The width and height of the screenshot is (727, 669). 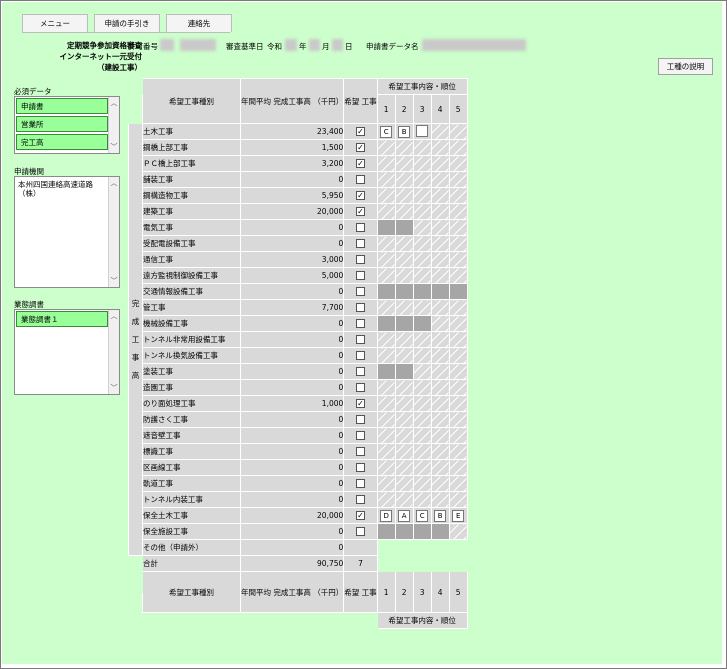 What do you see at coordinates (458, 515) in the screenshot?
I see `rank-select: E` at bounding box center [458, 515].